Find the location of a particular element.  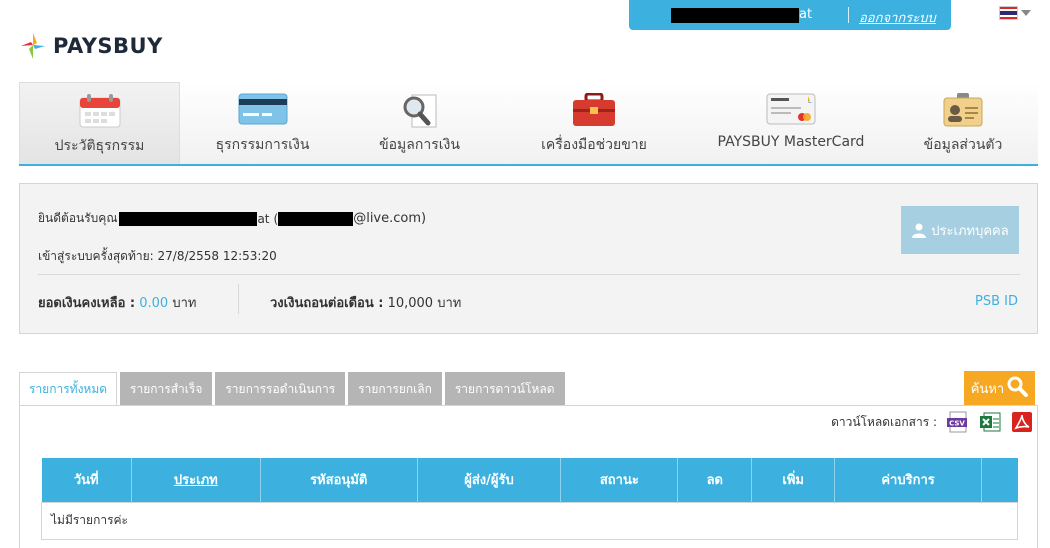

psb-id-link: PSB ID is located at coordinates (996, 301).